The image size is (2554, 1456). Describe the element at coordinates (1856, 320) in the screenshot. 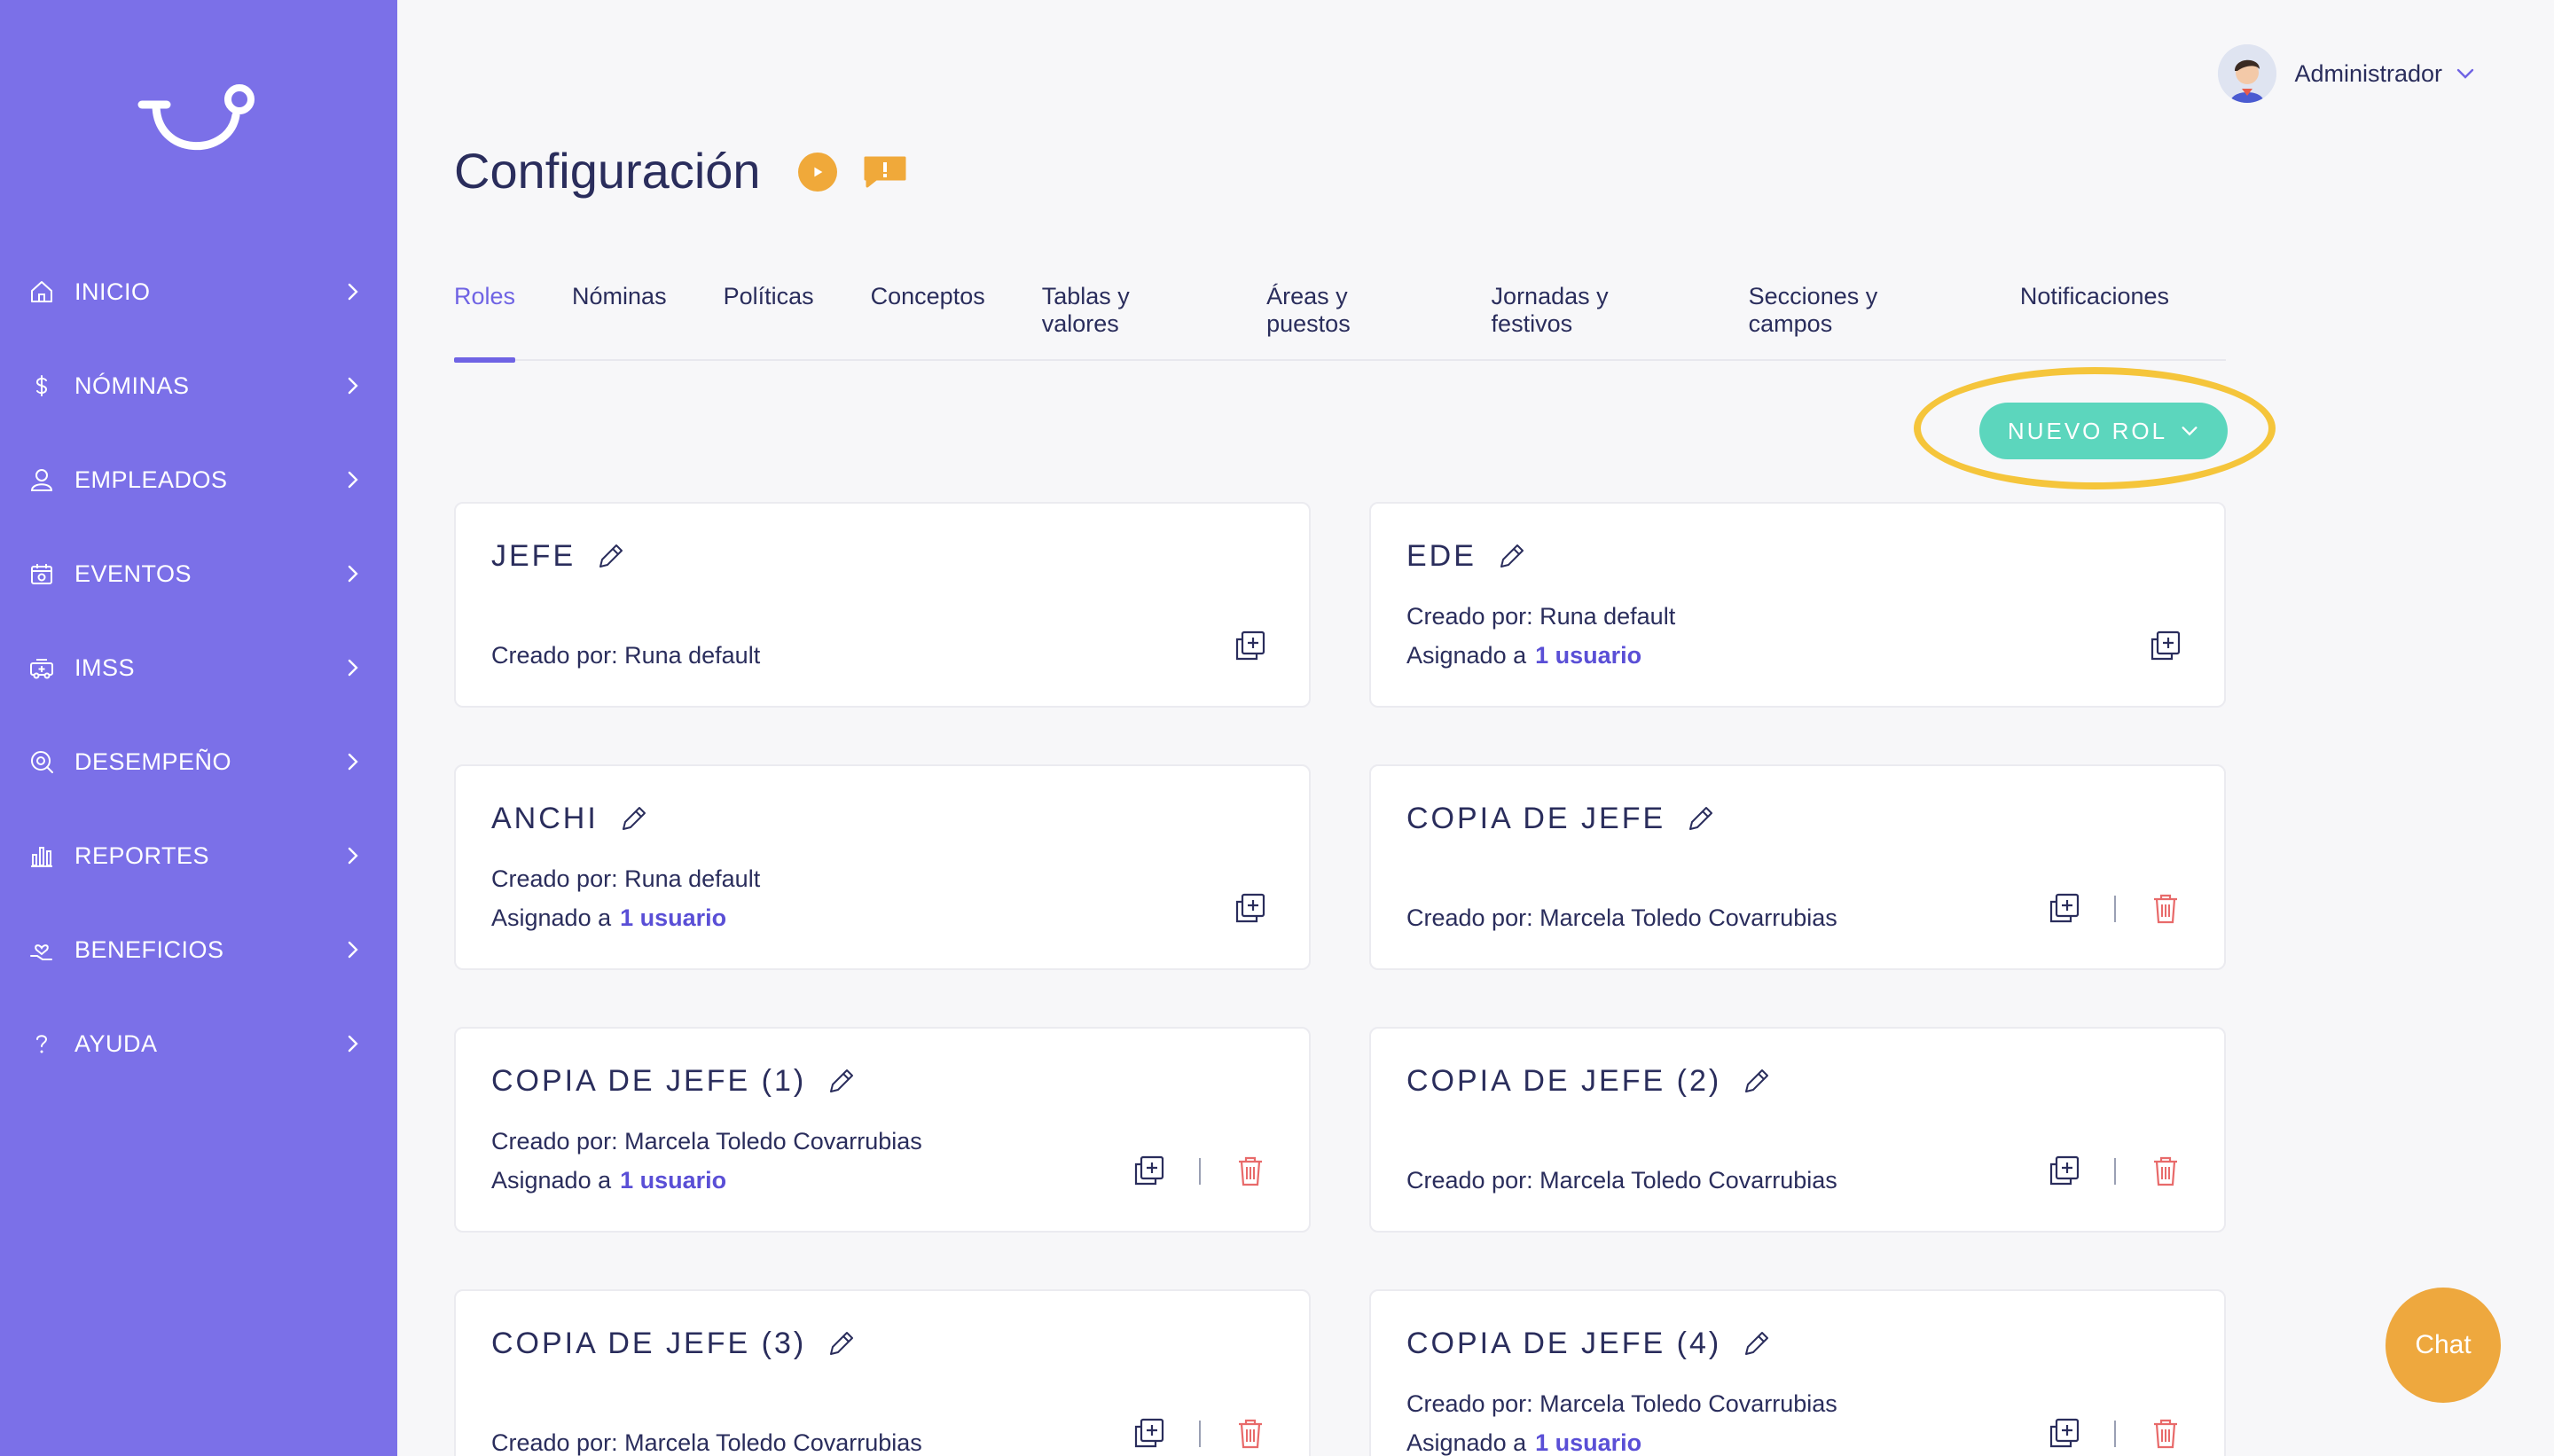

I see `tab-7: Secciones y campos` at that location.